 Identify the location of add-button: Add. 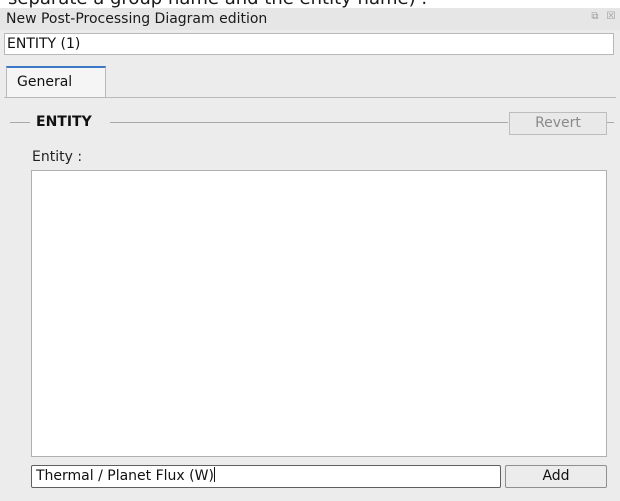
(556, 476).